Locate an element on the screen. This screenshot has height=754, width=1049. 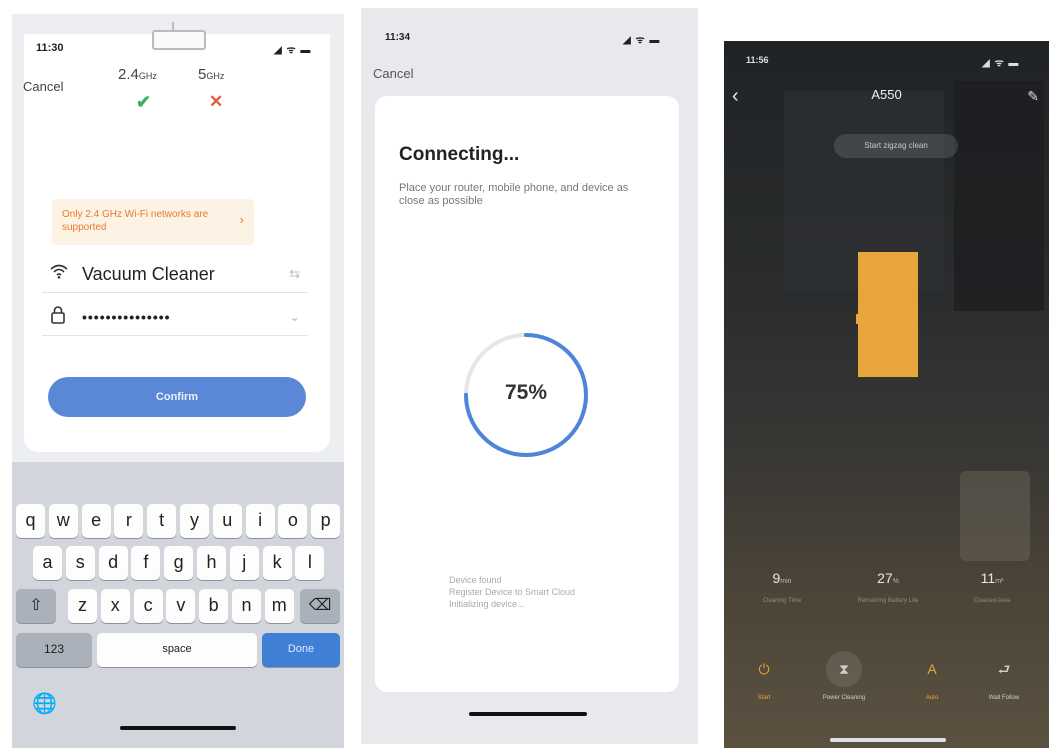
band-24ghz-label: 2.4GHz is located at coordinates (137, 74).